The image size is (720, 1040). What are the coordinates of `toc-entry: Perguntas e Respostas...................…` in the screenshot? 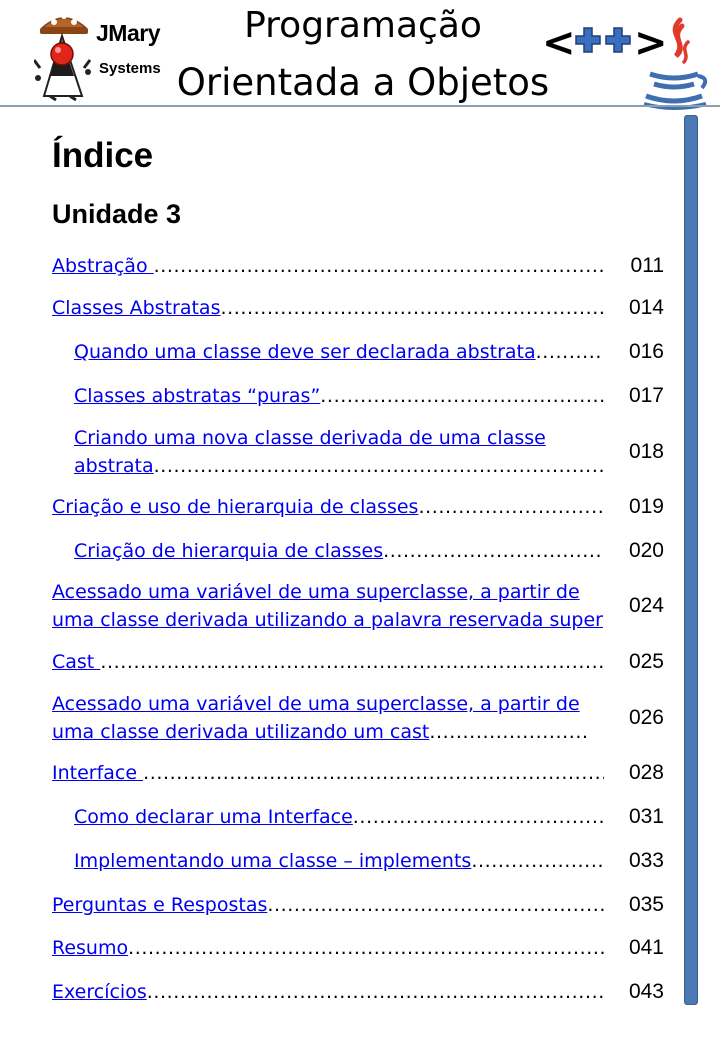 It's located at (358, 905).